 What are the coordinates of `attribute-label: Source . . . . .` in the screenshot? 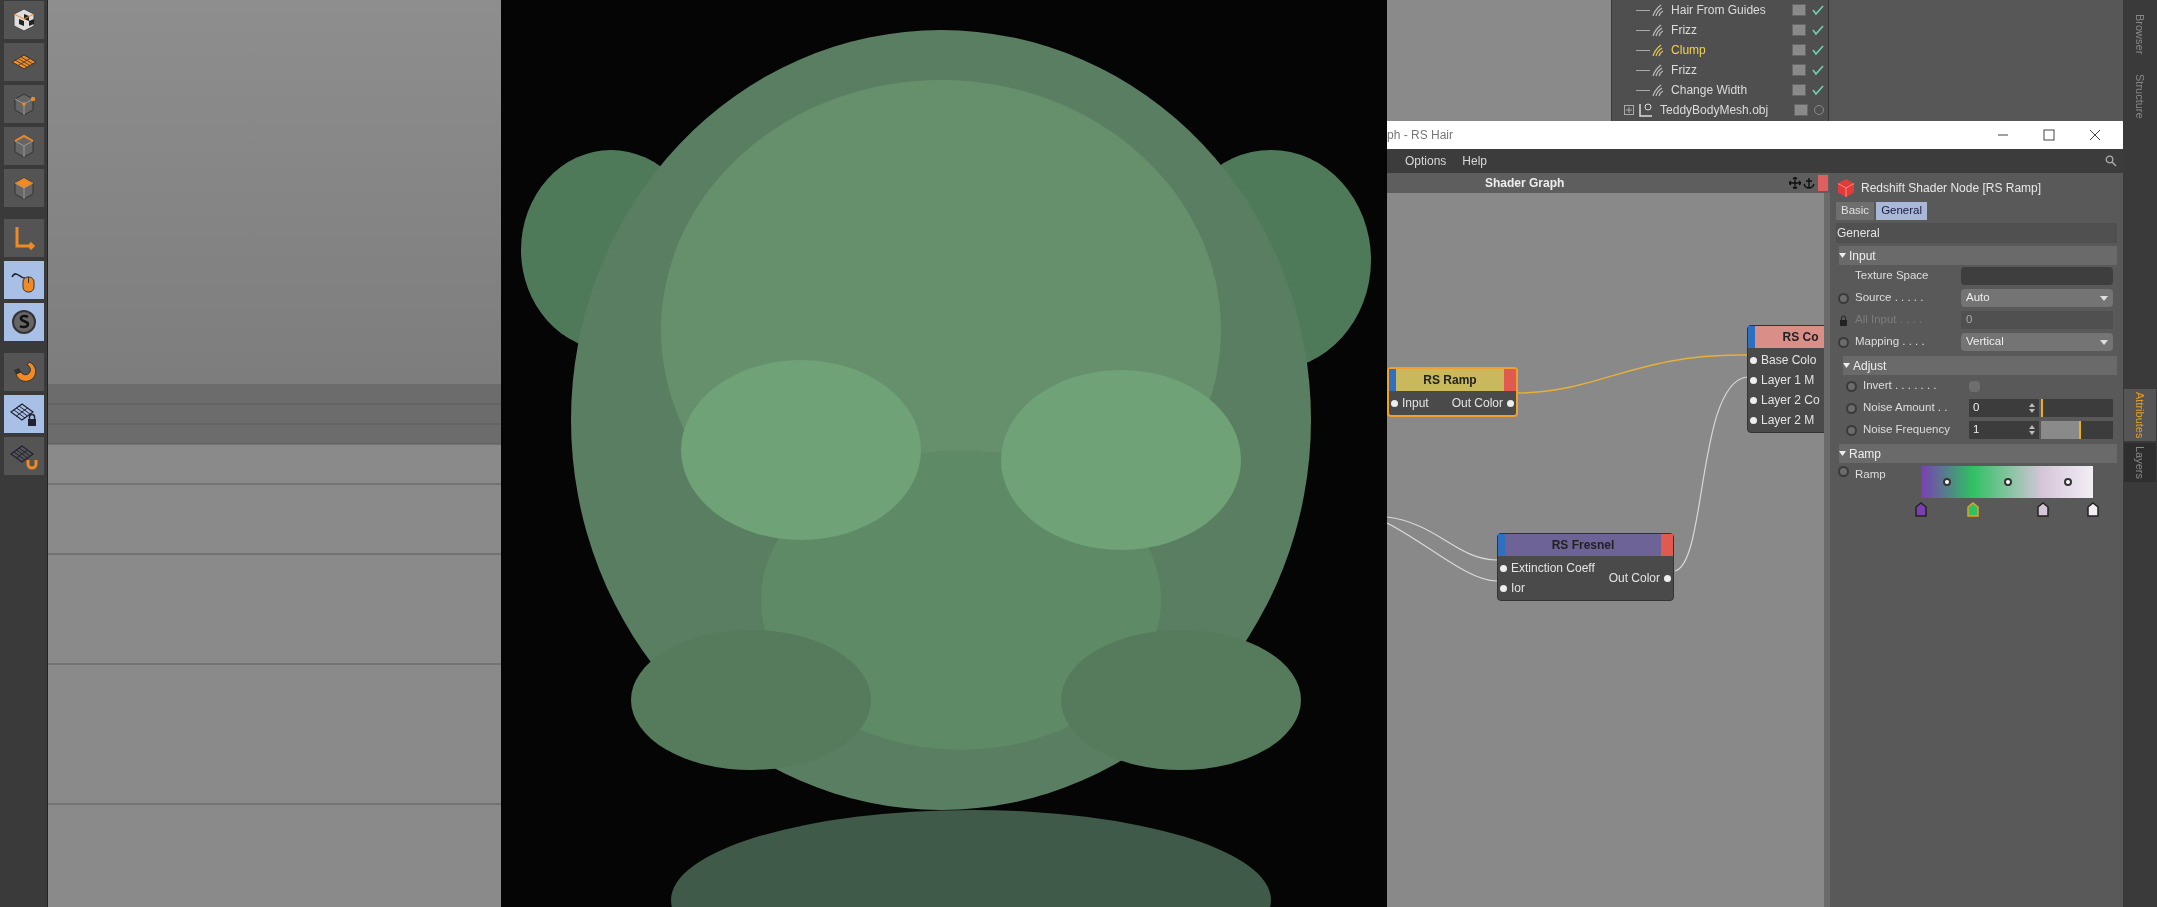 It's located at (1890, 298).